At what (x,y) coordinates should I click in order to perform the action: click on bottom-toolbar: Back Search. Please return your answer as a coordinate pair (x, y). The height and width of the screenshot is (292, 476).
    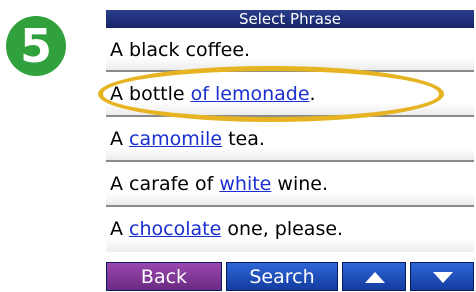
    Looking at the image, I should click on (290, 275).